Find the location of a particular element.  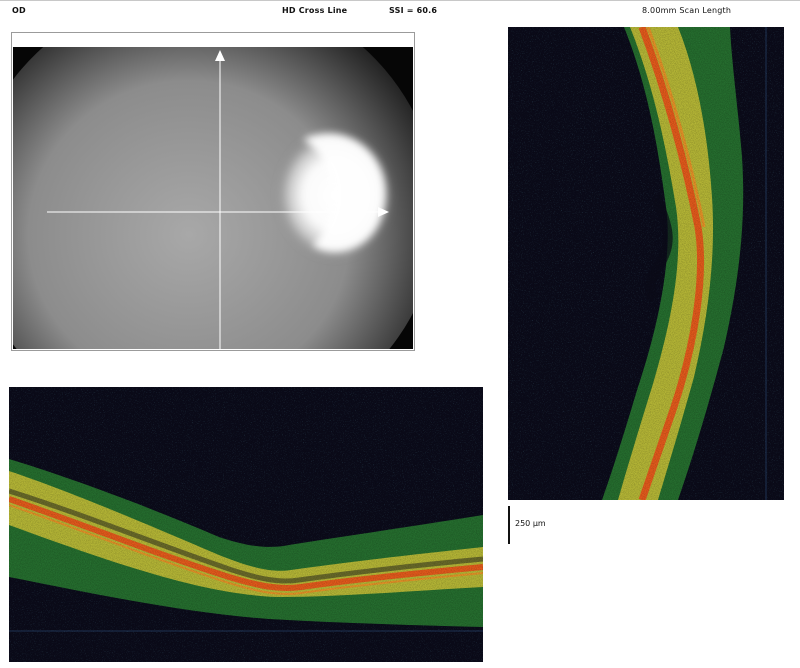

top-border is located at coordinates (400, 0).